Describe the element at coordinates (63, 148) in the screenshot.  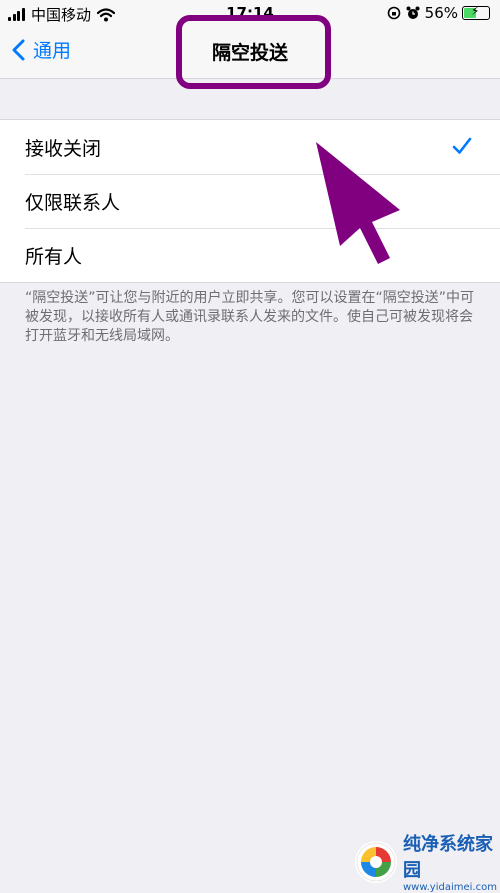
I see `option-label: 接收关闭` at that location.